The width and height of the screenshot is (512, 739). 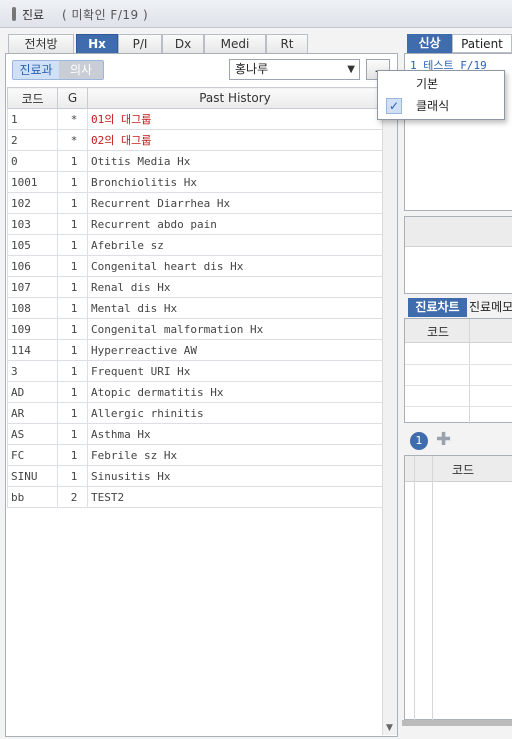 What do you see at coordinates (389, 411) in the screenshot?
I see `vertical-scrollbar: ▼` at bounding box center [389, 411].